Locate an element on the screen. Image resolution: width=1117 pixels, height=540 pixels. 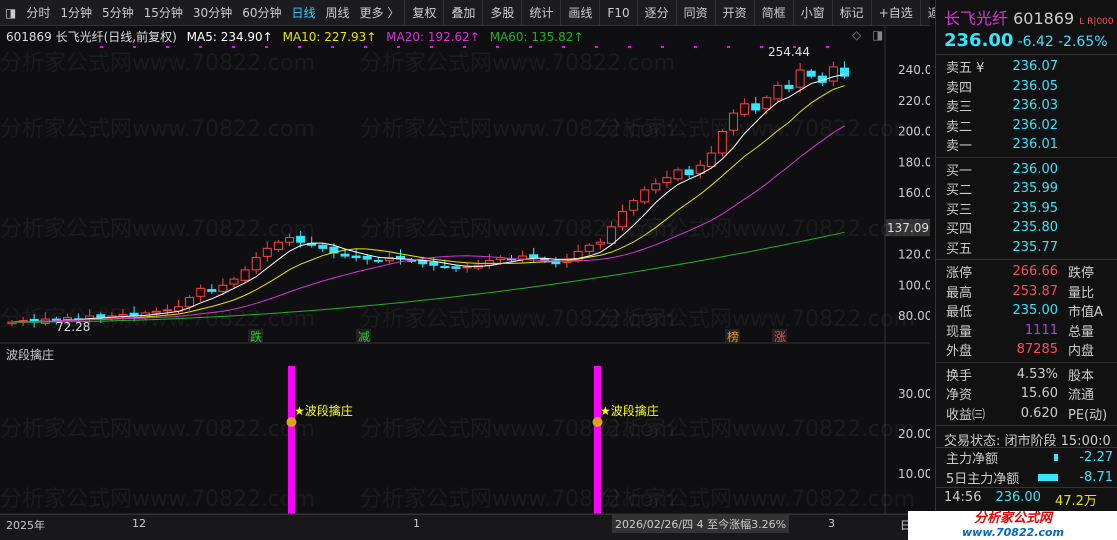
toolbar-button: 叠加 is located at coordinates (462, 13).